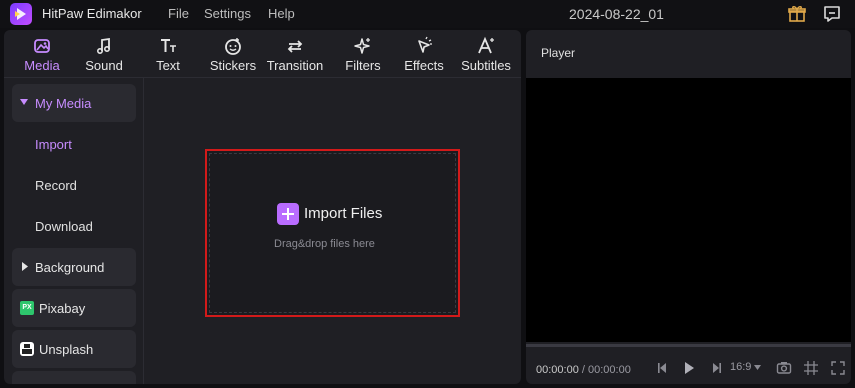 This screenshot has height=388, width=855. Describe the element at coordinates (25, 266) in the screenshot. I see `caret-right-icon` at that location.